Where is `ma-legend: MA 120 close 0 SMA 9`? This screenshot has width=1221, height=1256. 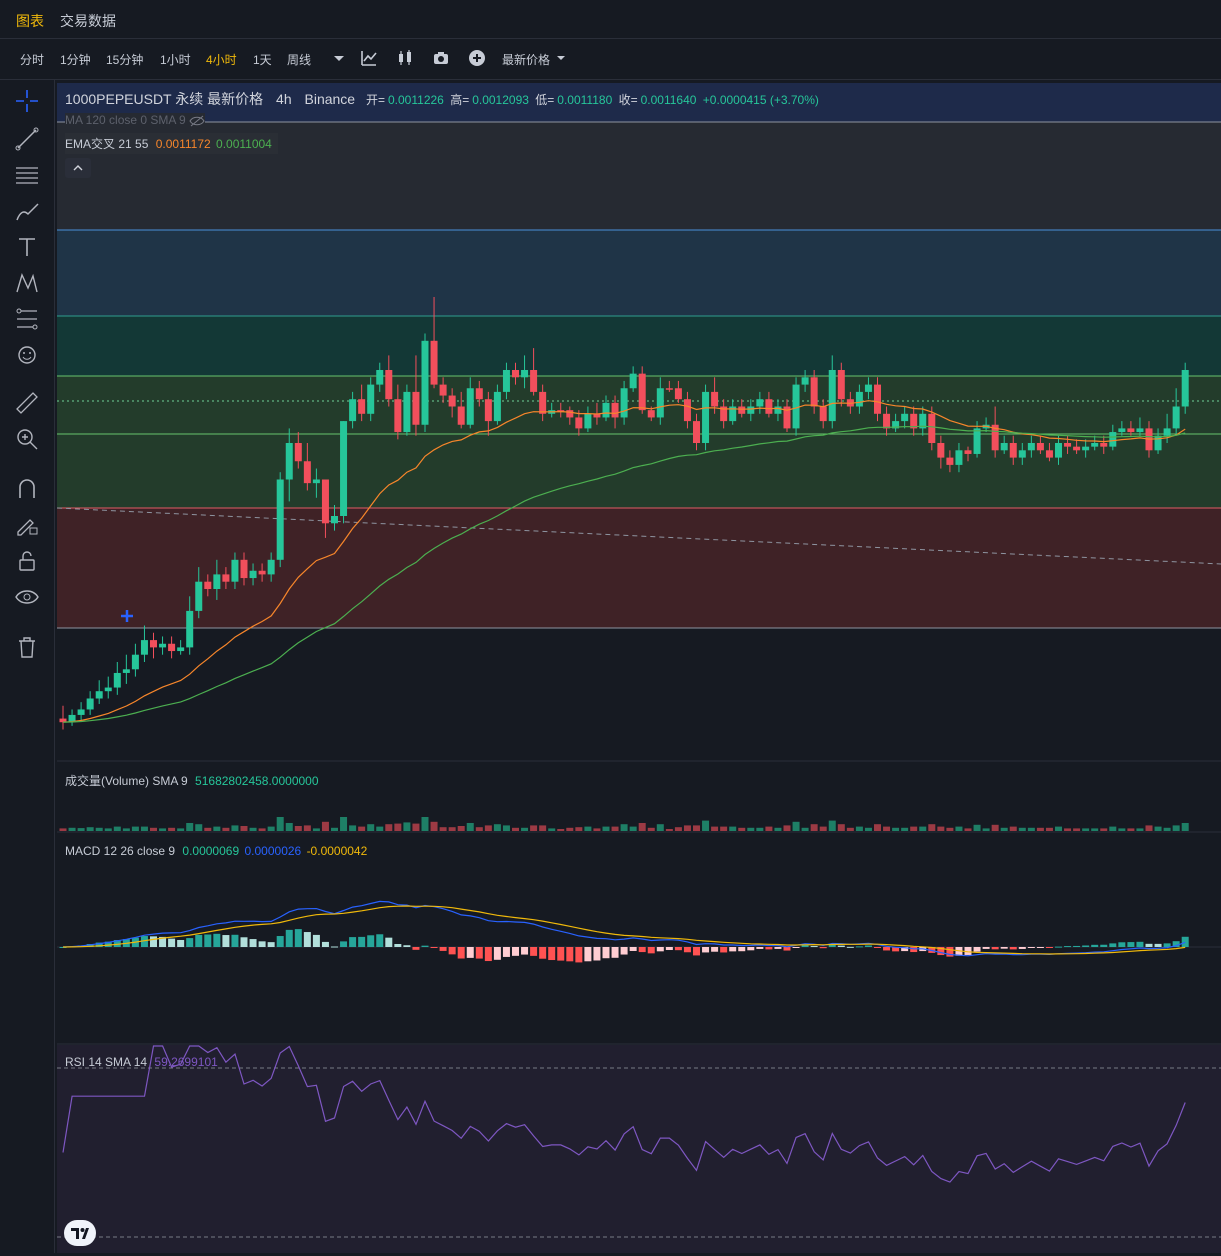 ma-legend: MA 120 close 0 SMA 9 is located at coordinates (135, 120).